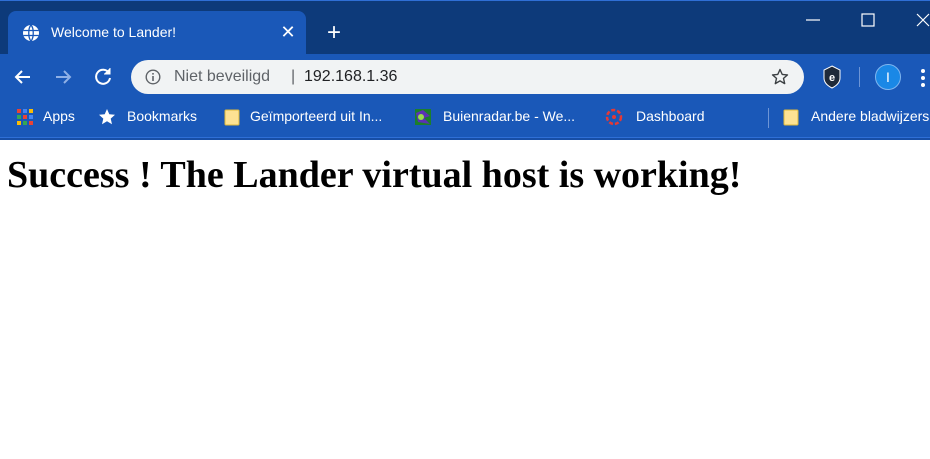 This screenshot has width=930, height=459. Describe the element at coordinates (423, 117) in the screenshot. I see `buienradar-favicon` at that location.